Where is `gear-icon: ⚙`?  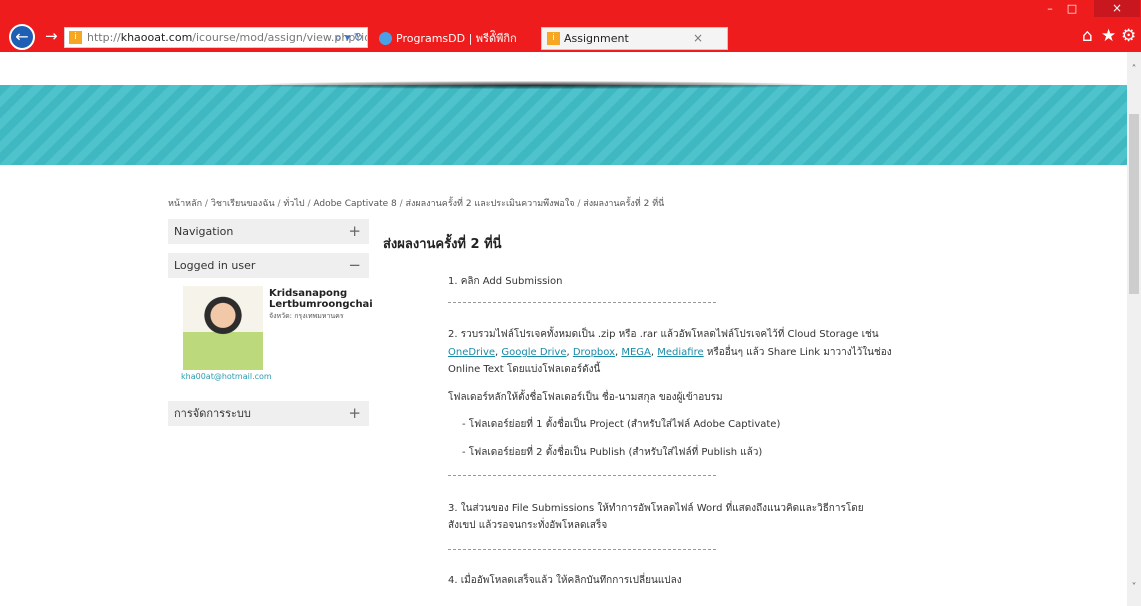 gear-icon: ⚙ is located at coordinates (1128, 36).